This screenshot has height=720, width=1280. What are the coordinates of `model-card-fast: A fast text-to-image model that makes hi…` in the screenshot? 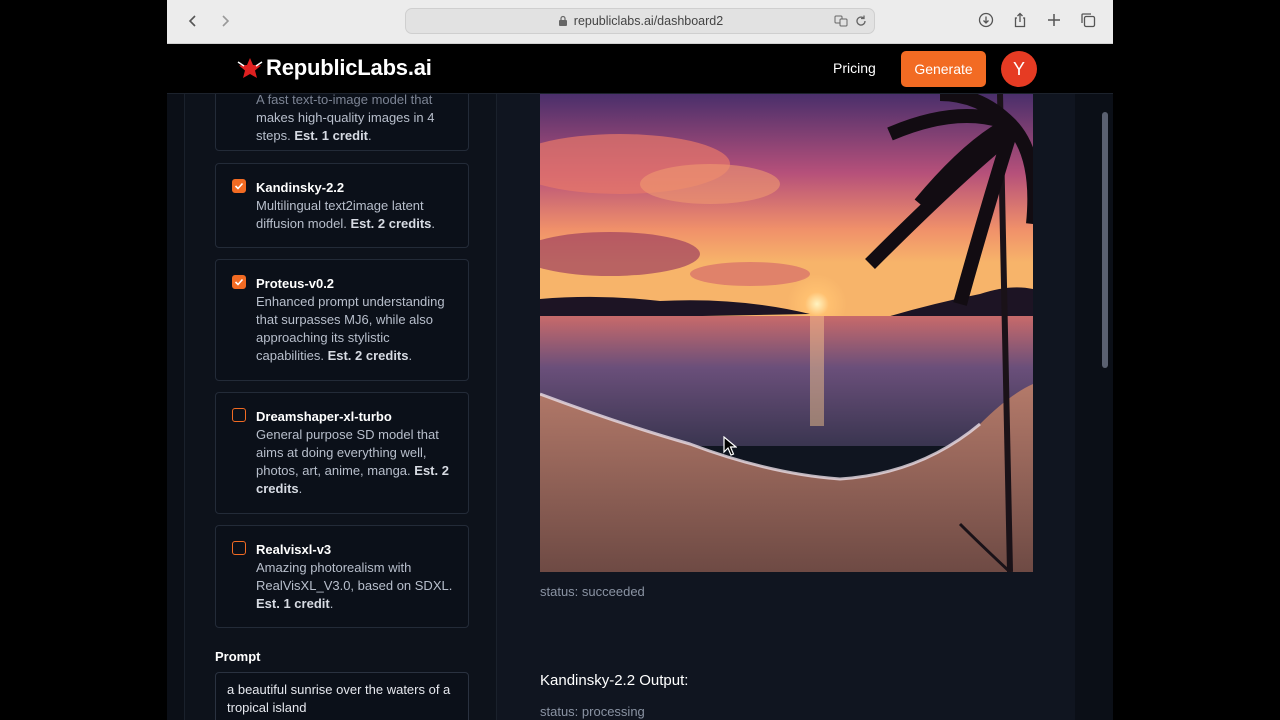 It's located at (342, 122).